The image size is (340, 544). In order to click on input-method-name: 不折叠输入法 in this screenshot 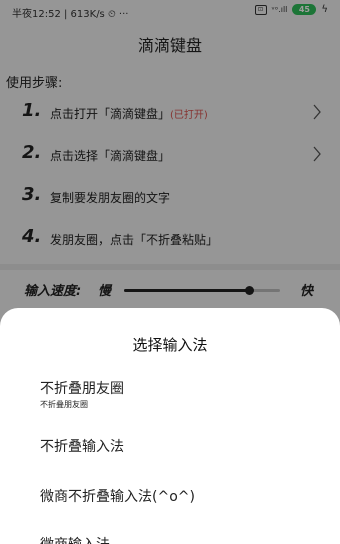, I will do `click(82, 447)`.